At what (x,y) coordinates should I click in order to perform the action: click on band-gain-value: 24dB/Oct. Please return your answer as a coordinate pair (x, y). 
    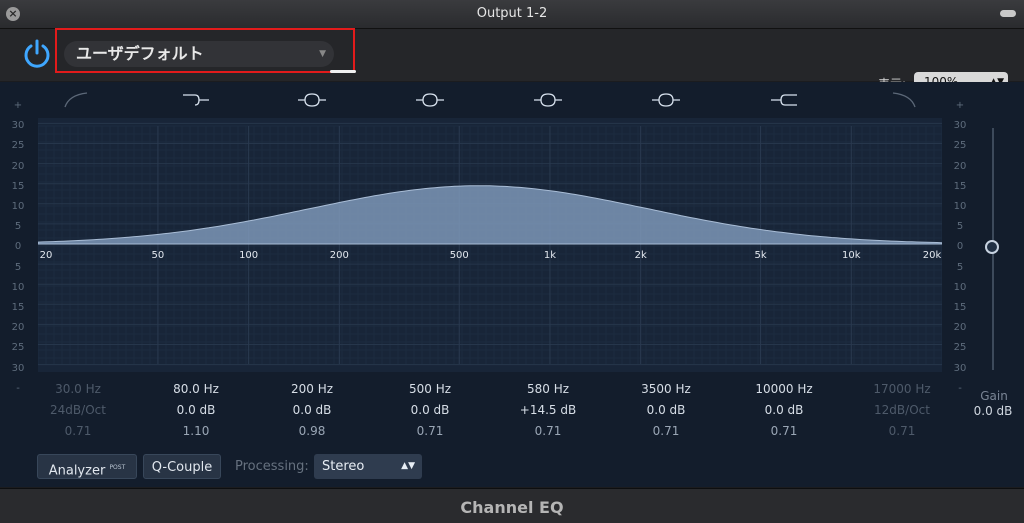
    Looking at the image, I should click on (78, 410).